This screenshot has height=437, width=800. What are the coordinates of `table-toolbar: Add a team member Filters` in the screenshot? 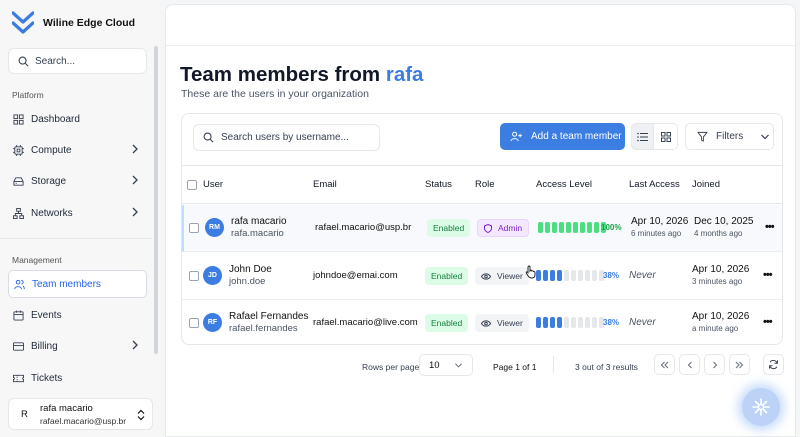 It's located at (482, 140).